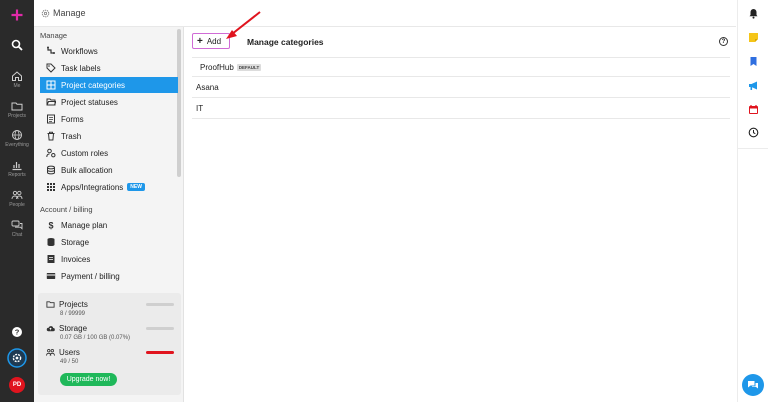  I want to click on rail-item-chat: Chat, so click(17, 228).